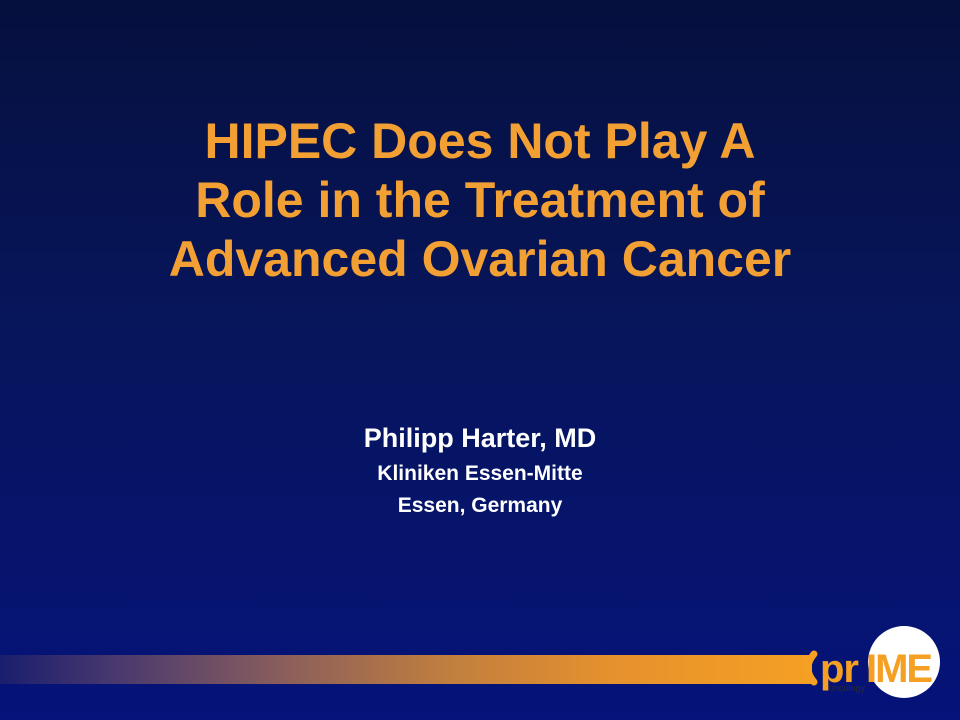 Image resolution: width=960 pixels, height=720 pixels. What do you see at coordinates (480, 473) in the screenshot?
I see `presenter-institution: Kliniken Essen-Mitte` at bounding box center [480, 473].